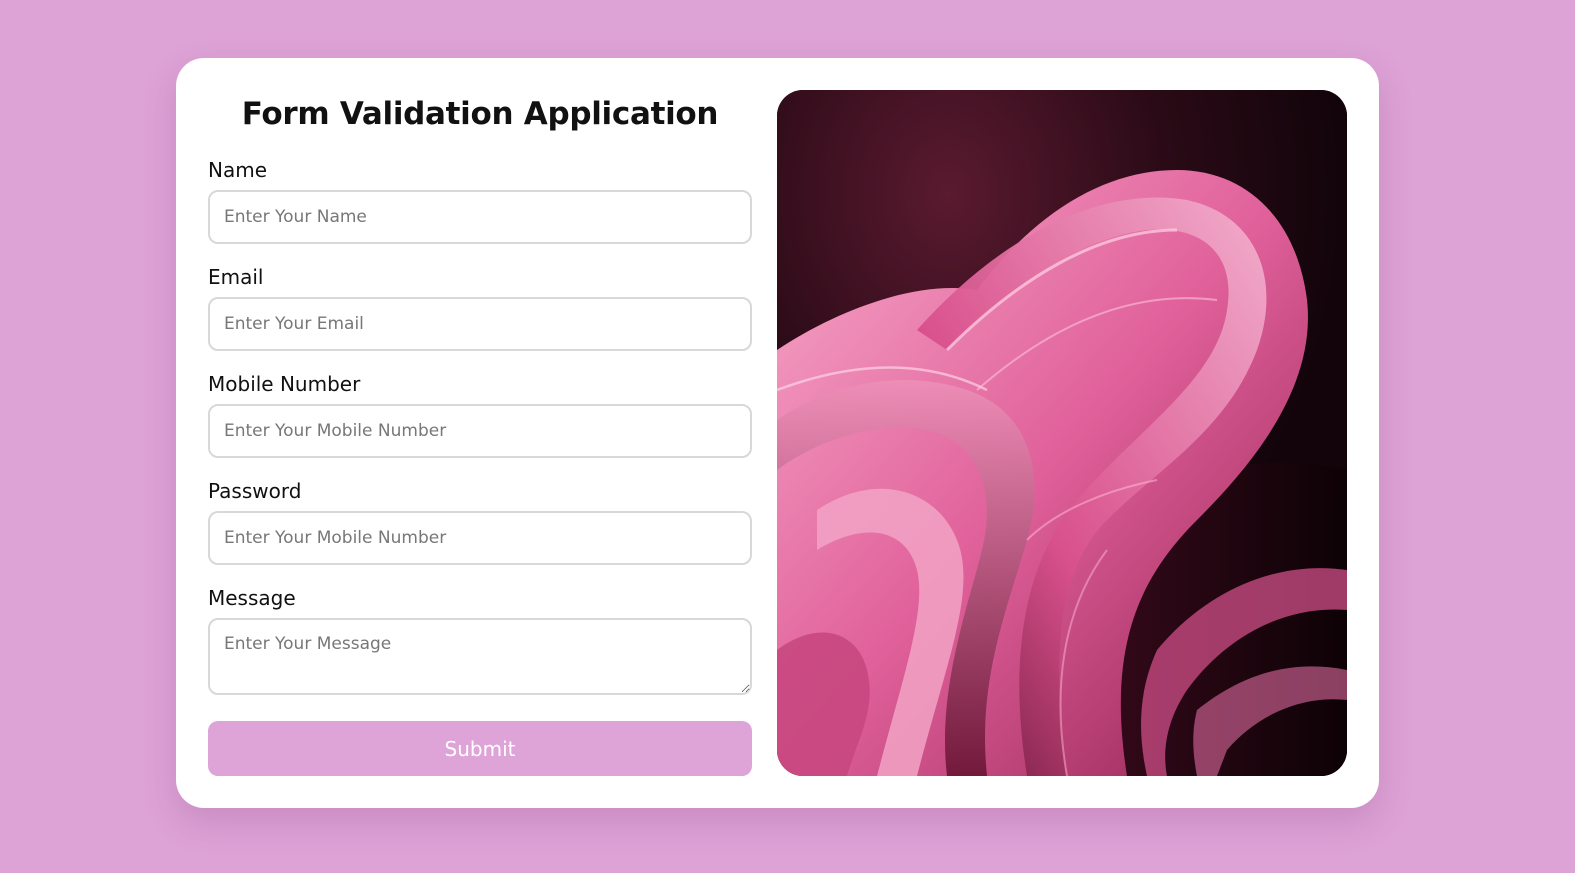 The height and width of the screenshot is (873, 1575). I want to click on name-label: Name, so click(238, 170).